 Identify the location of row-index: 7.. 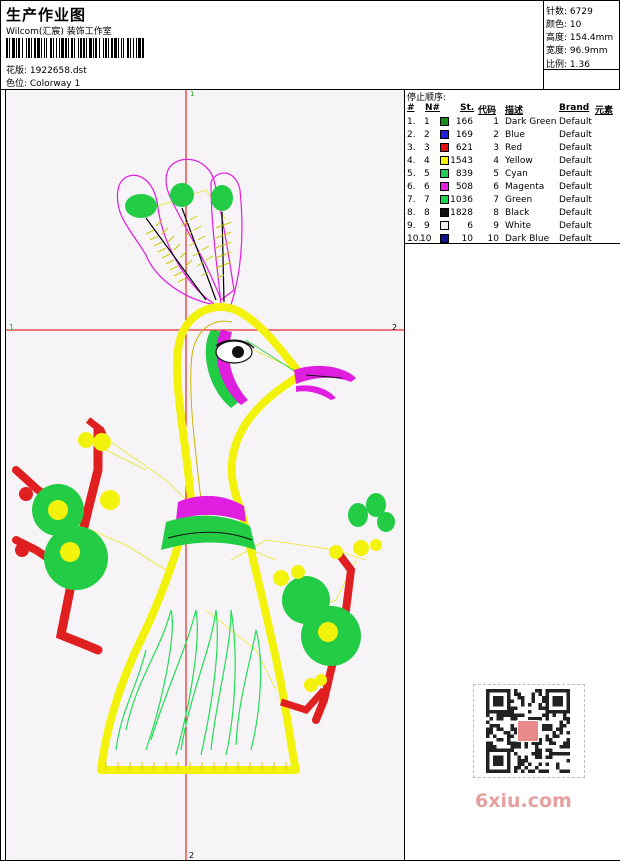
(411, 200).